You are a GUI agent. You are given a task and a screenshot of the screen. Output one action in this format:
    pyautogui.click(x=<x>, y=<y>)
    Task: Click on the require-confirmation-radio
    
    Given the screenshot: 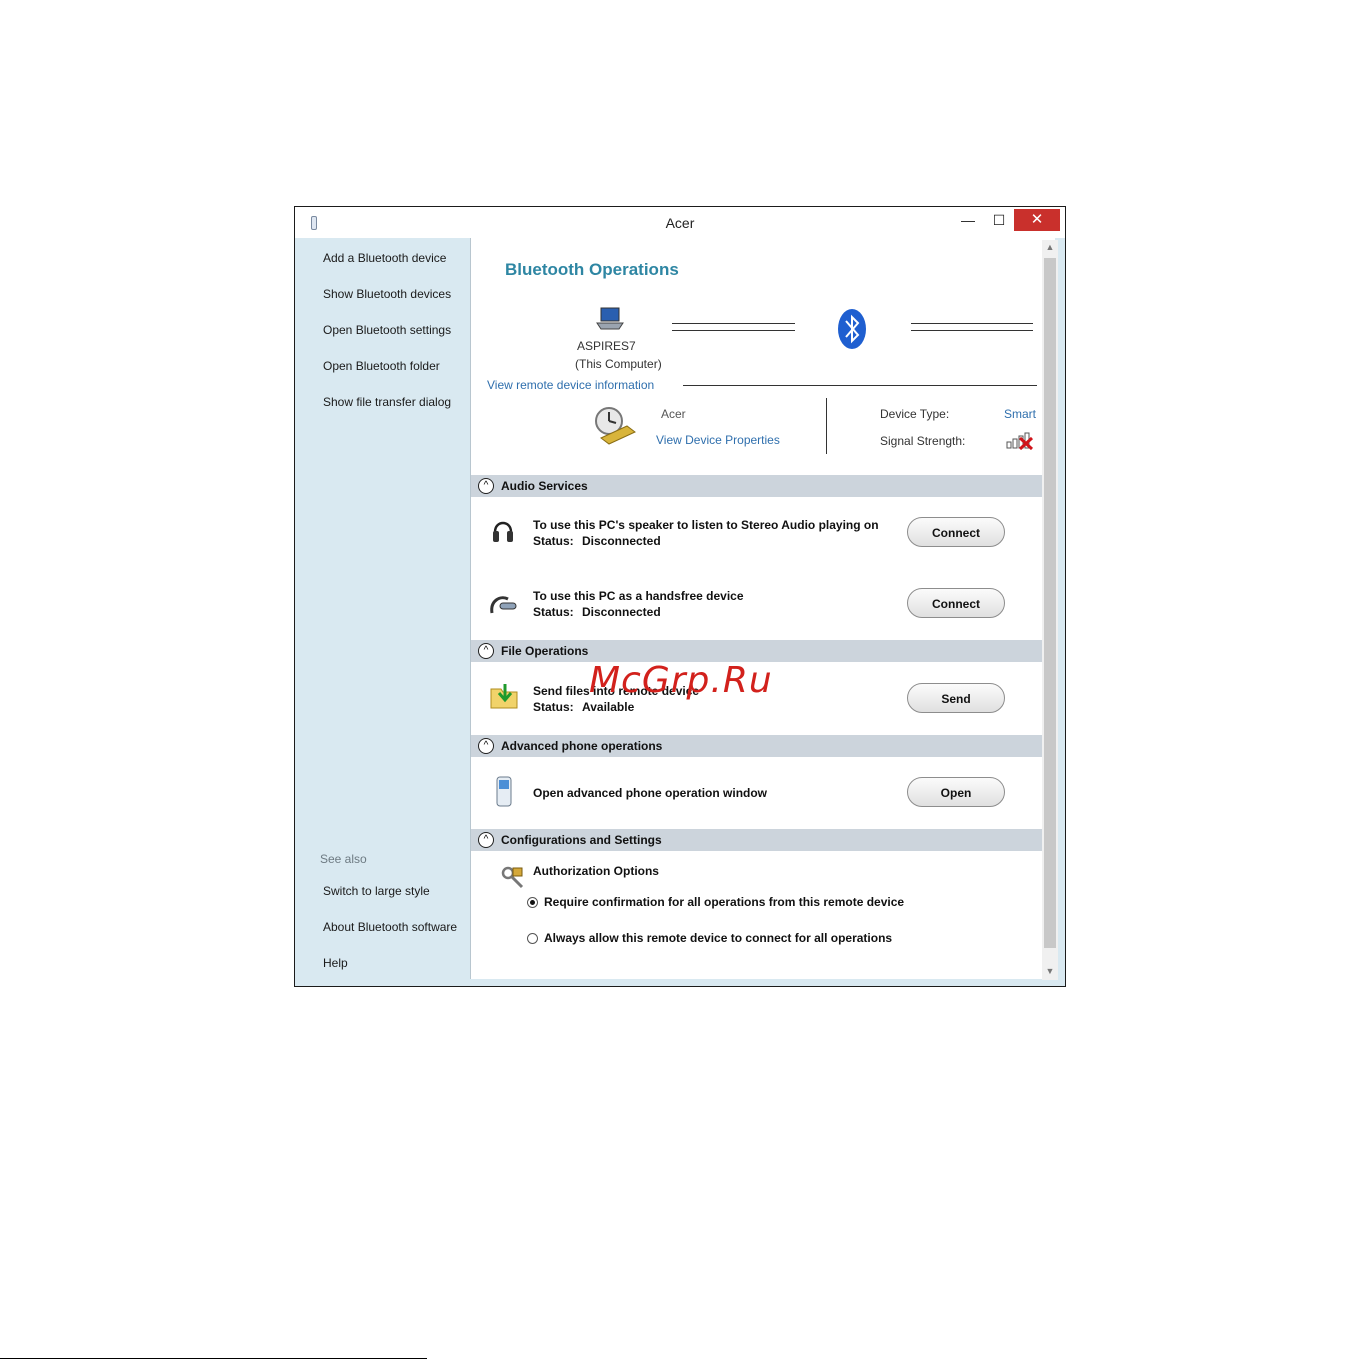 What is the action you would take?
    pyautogui.click(x=532, y=902)
    